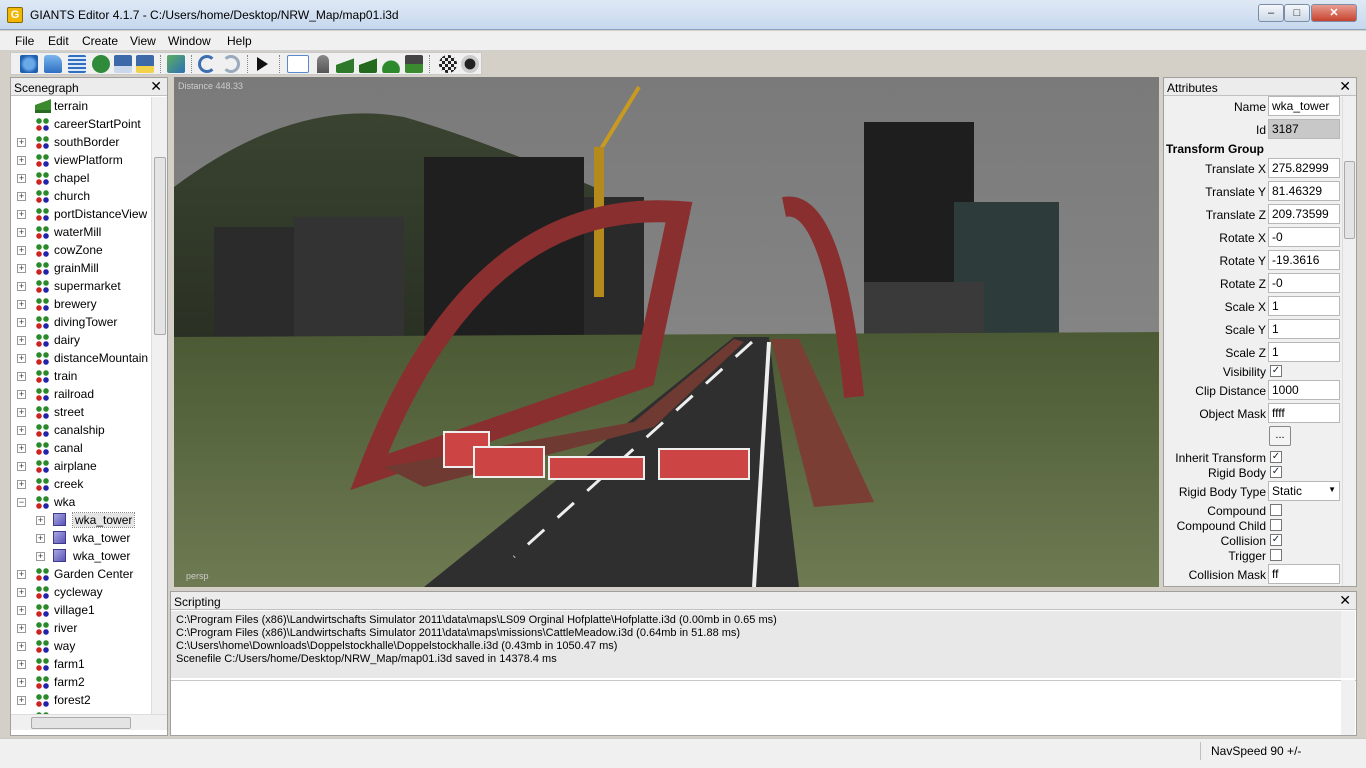 This screenshot has height=768, width=1366. What do you see at coordinates (1348, 707) in the screenshot?
I see `script-input-scrollbar` at bounding box center [1348, 707].